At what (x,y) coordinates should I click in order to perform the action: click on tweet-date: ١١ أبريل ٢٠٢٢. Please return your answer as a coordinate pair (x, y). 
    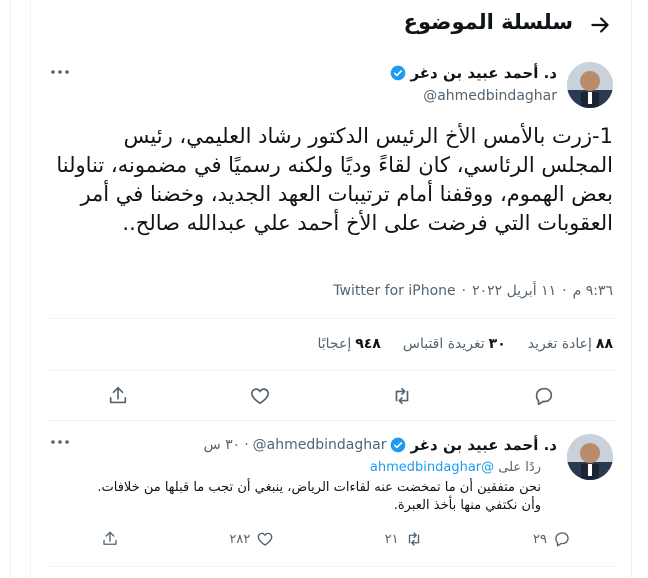
    Looking at the image, I should click on (514, 293).